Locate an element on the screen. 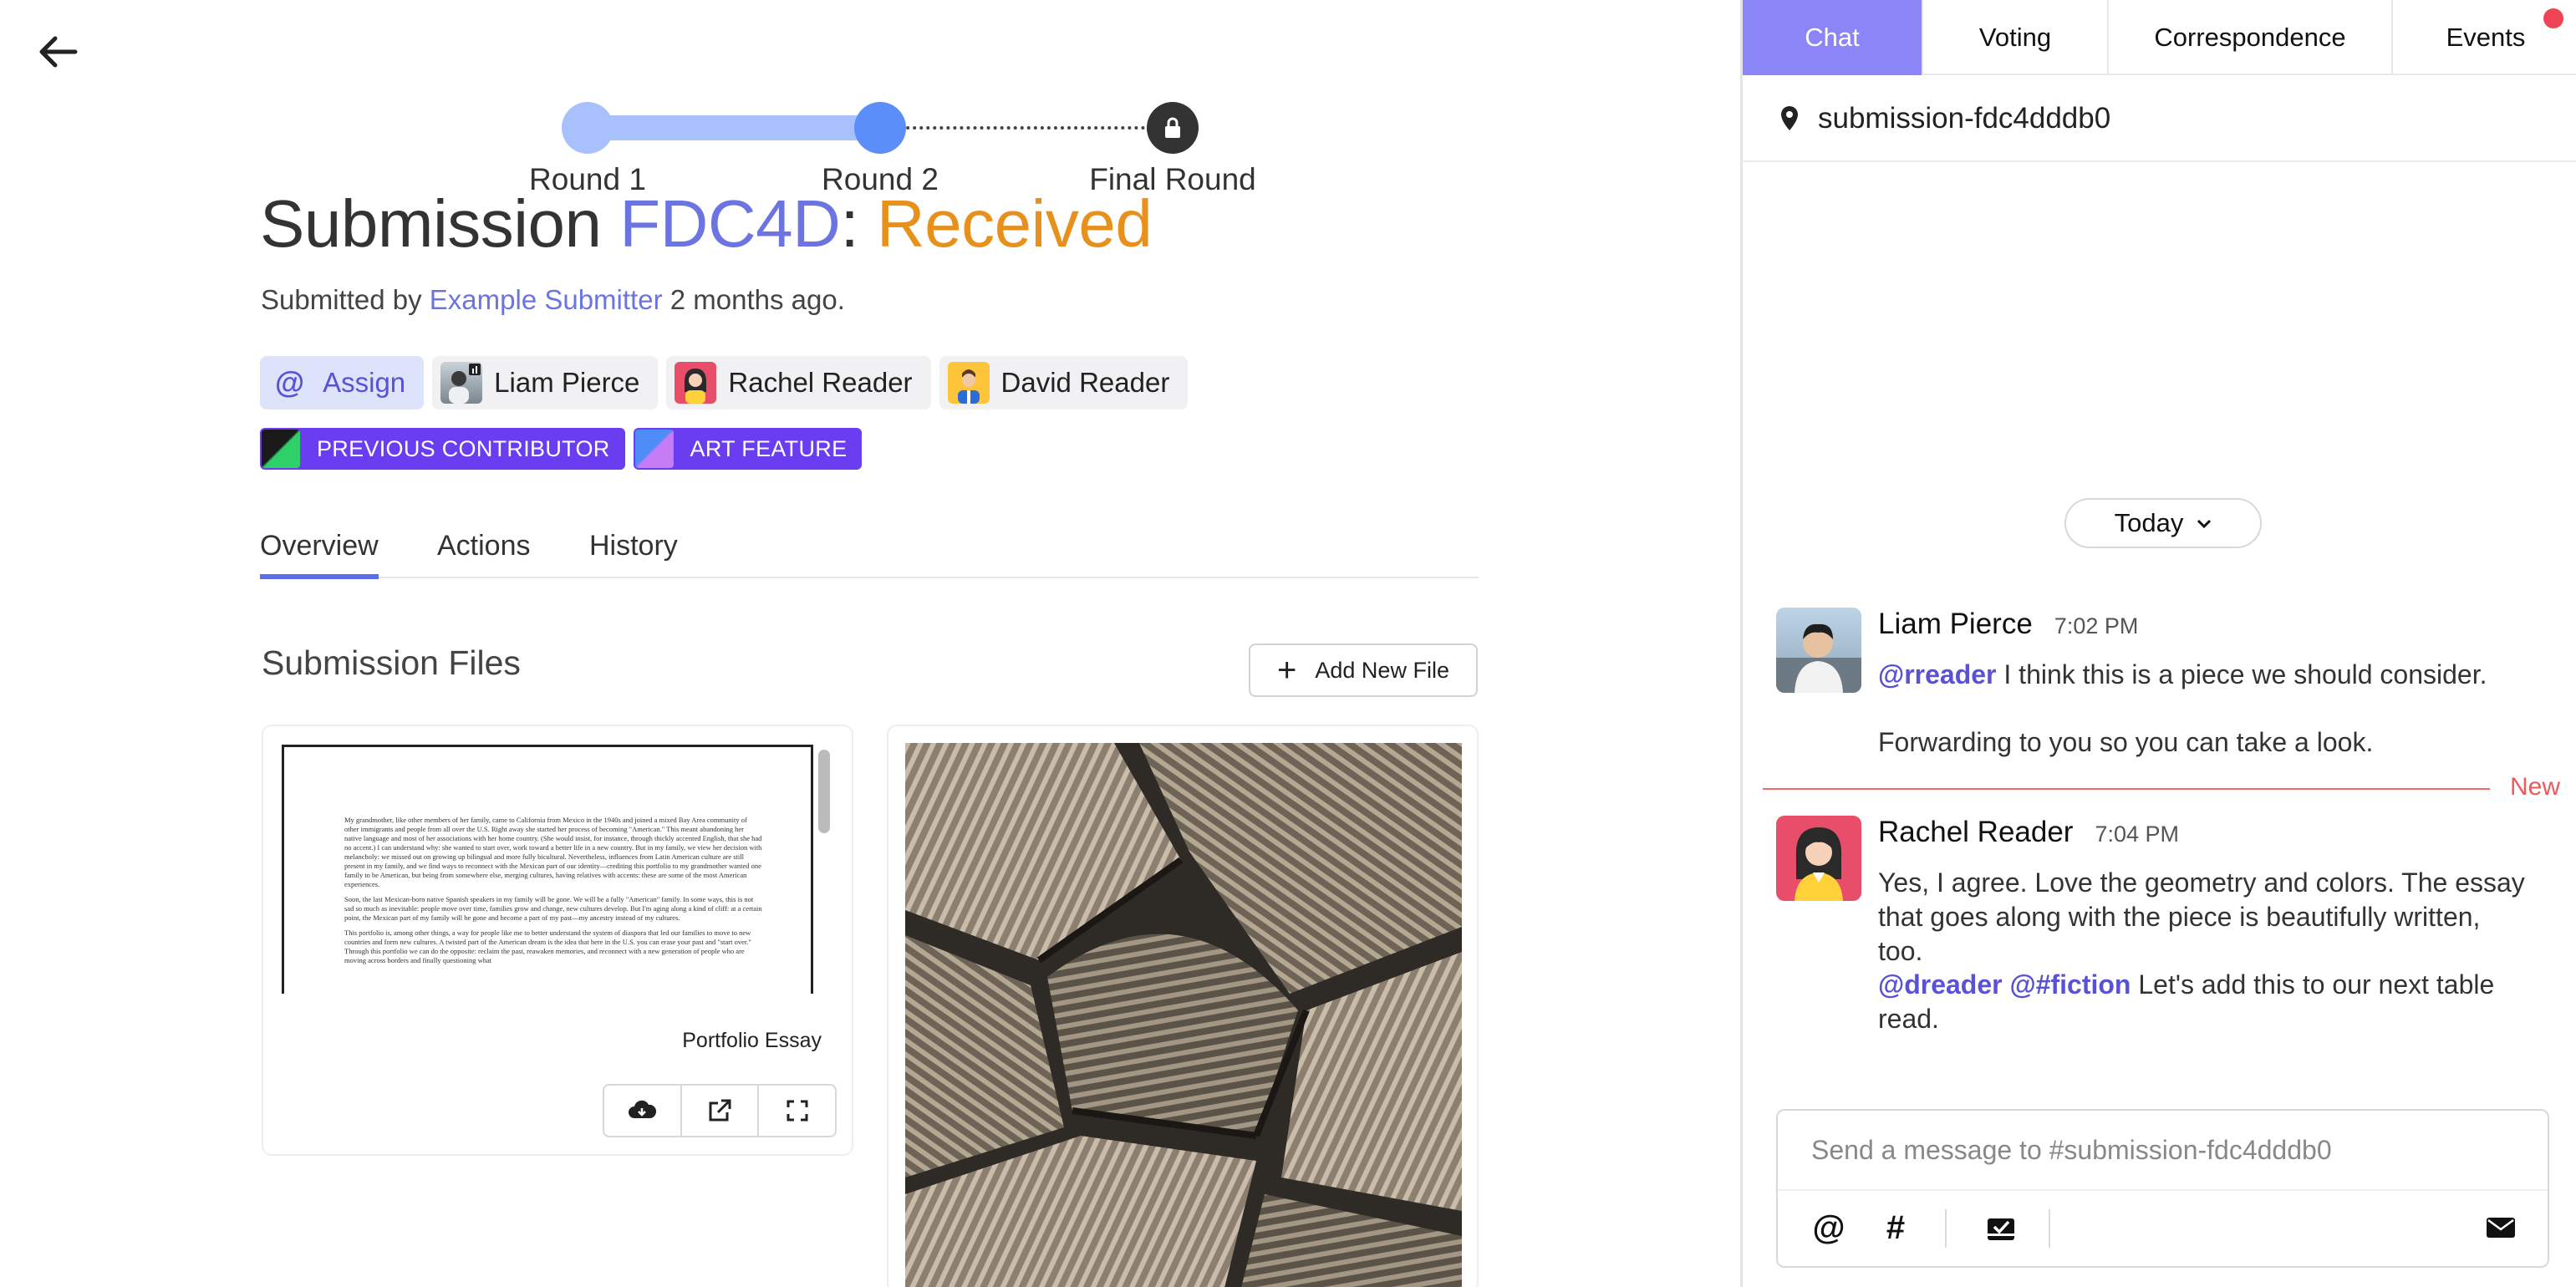 This screenshot has height=1287, width=2576. submitted-ago: 2 months ago. is located at coordinates (753, 299).